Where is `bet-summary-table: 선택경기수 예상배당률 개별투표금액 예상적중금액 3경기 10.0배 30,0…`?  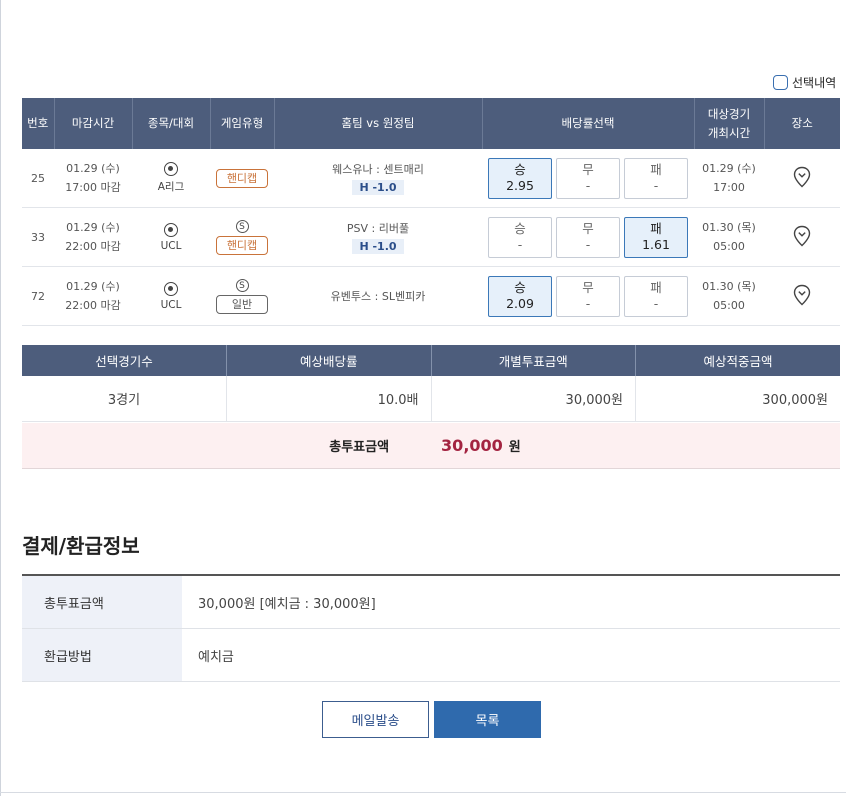
bet-summary-table: 선택경기수 예상배당률 개별투표금액 예상적중금액 3경기 10.0배 30,0… is located at coordinates (431, 383).